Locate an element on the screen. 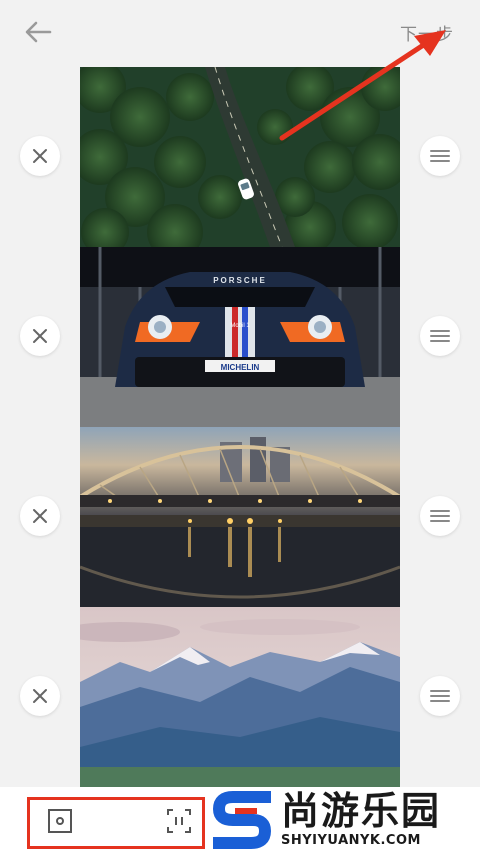 The image size is (480, 853). watermark-logo-icon is located at coordinates (242, 820).